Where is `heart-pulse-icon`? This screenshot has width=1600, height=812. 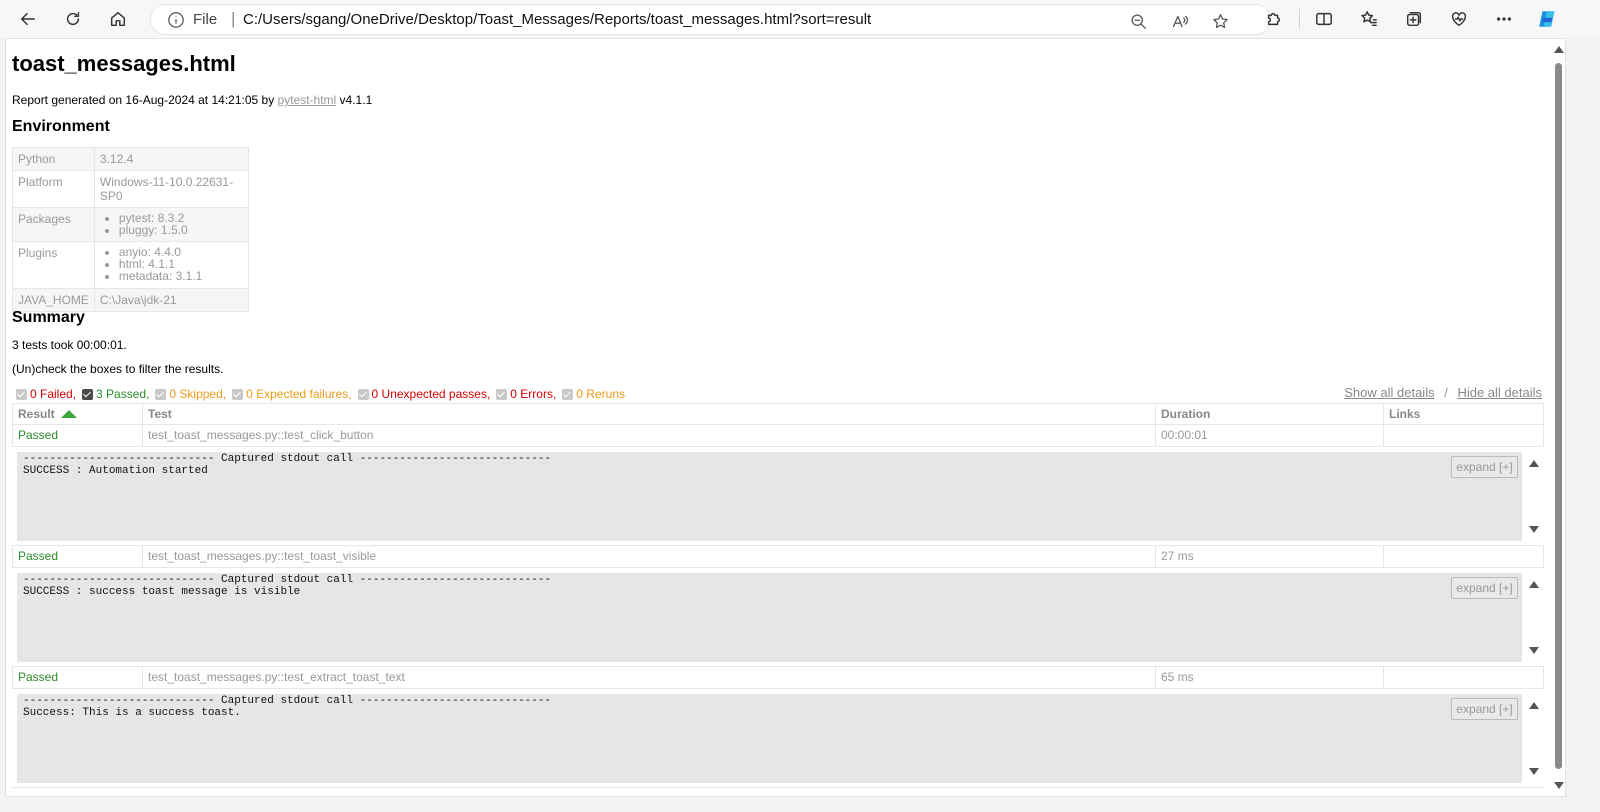
heart-pulse-icon is located at coordinates (1459, 19).